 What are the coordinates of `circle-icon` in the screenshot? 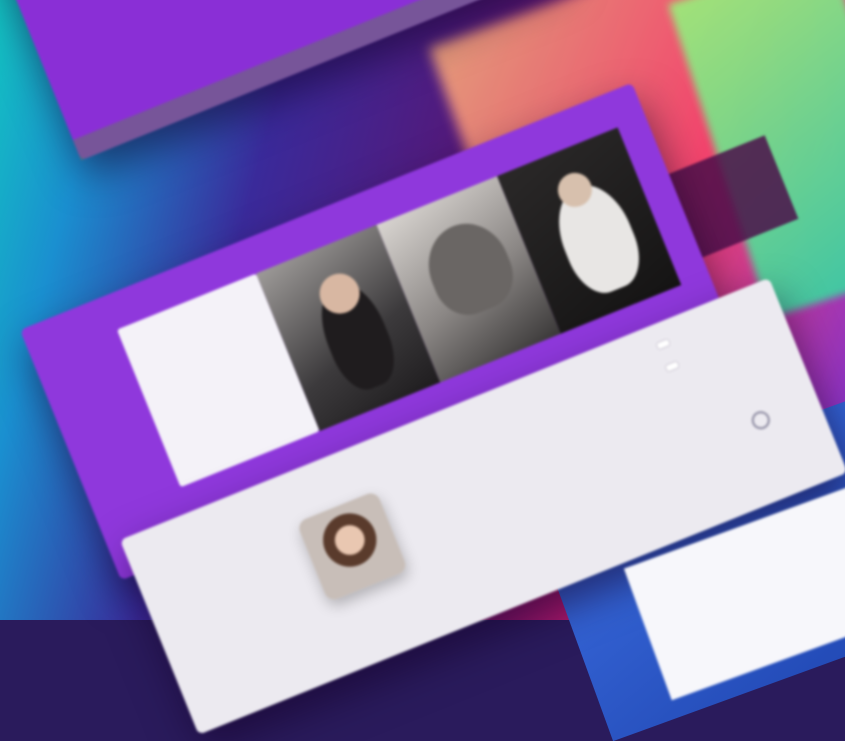 It's located at (761, 420).